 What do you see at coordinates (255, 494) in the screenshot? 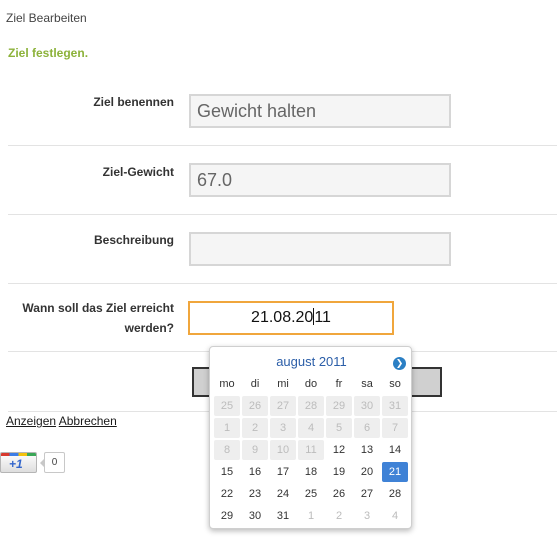
I see `datepicker-day: 23` at bounding box center [255, 494].